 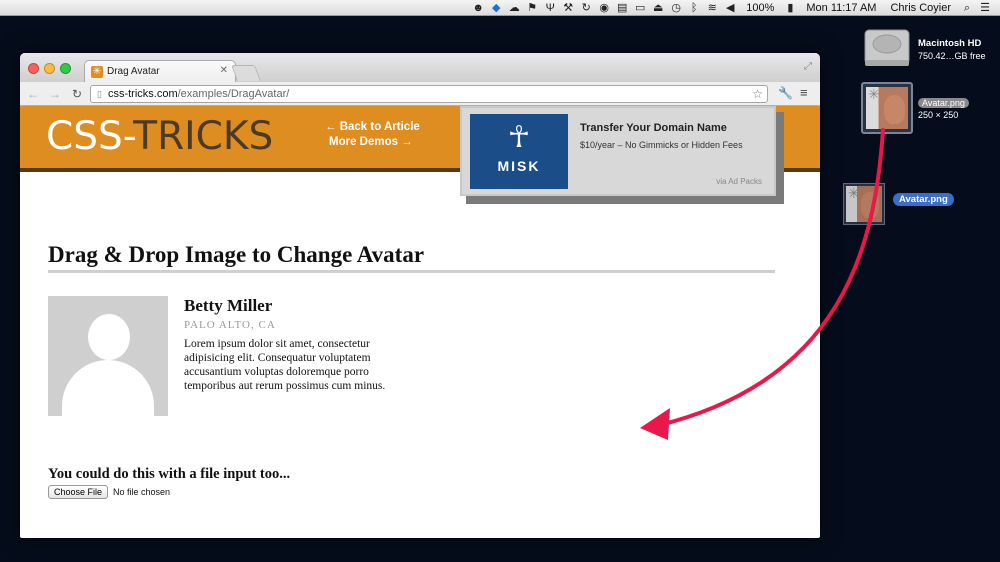 I want to click on drag-arrow-path, so click(x=771, y=277).